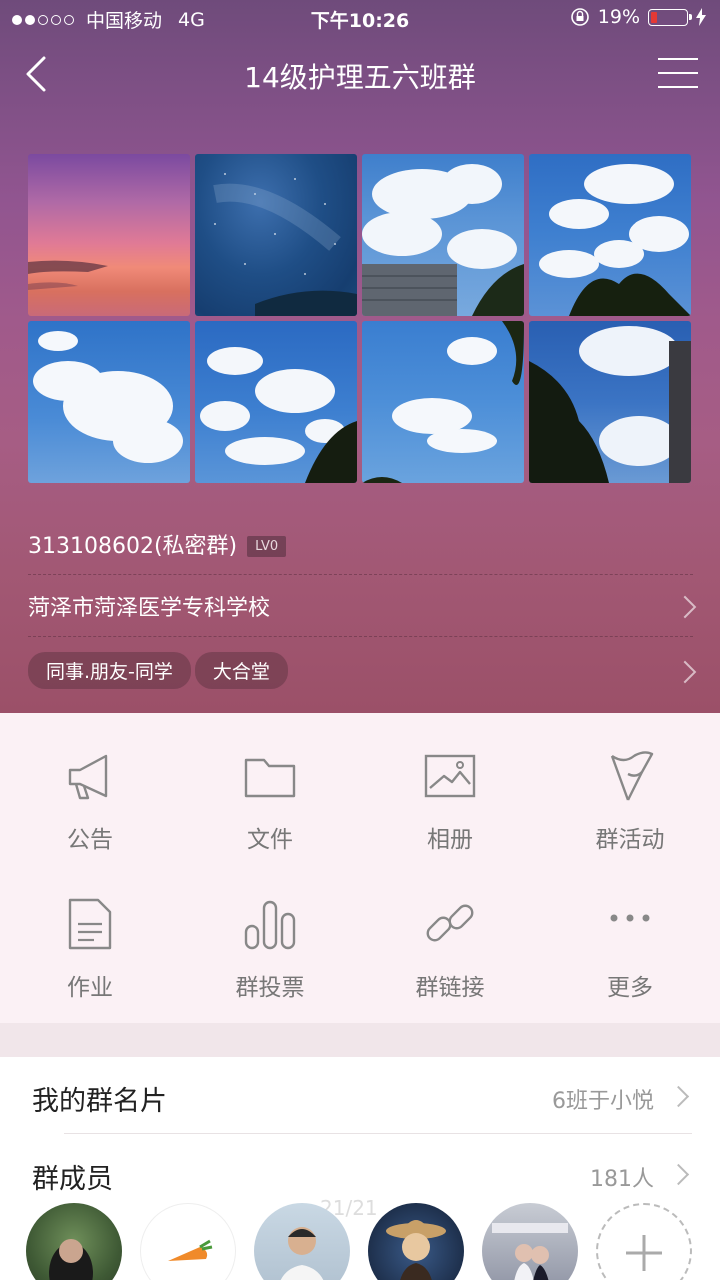 This screenshot has width=720, height=1280. What do you see at coordinates (270, 801) in the screenshot?
I see `files-button: 文件` at bounding box center [270, 801].